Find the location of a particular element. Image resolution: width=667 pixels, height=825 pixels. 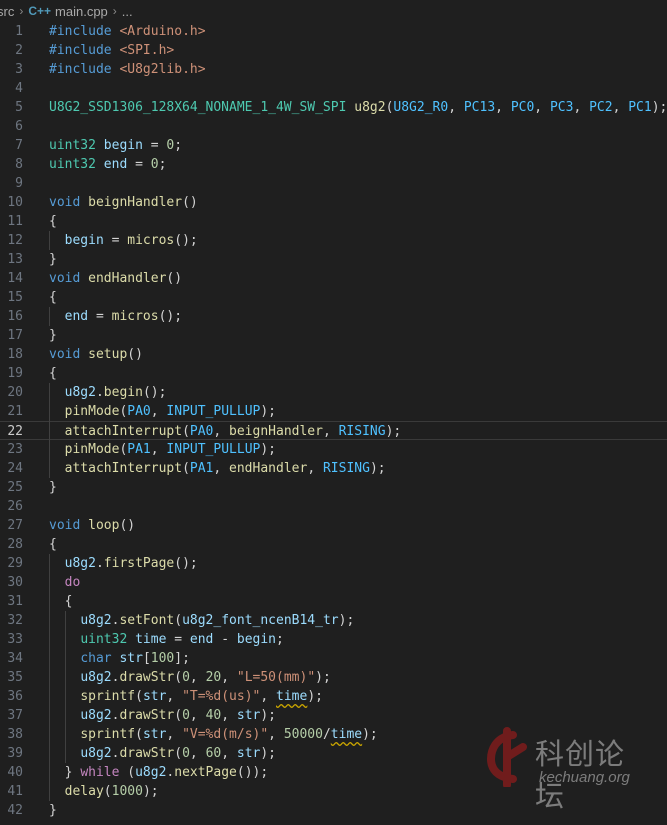

code-token: u8g2 is located at coordinates (370, 107).